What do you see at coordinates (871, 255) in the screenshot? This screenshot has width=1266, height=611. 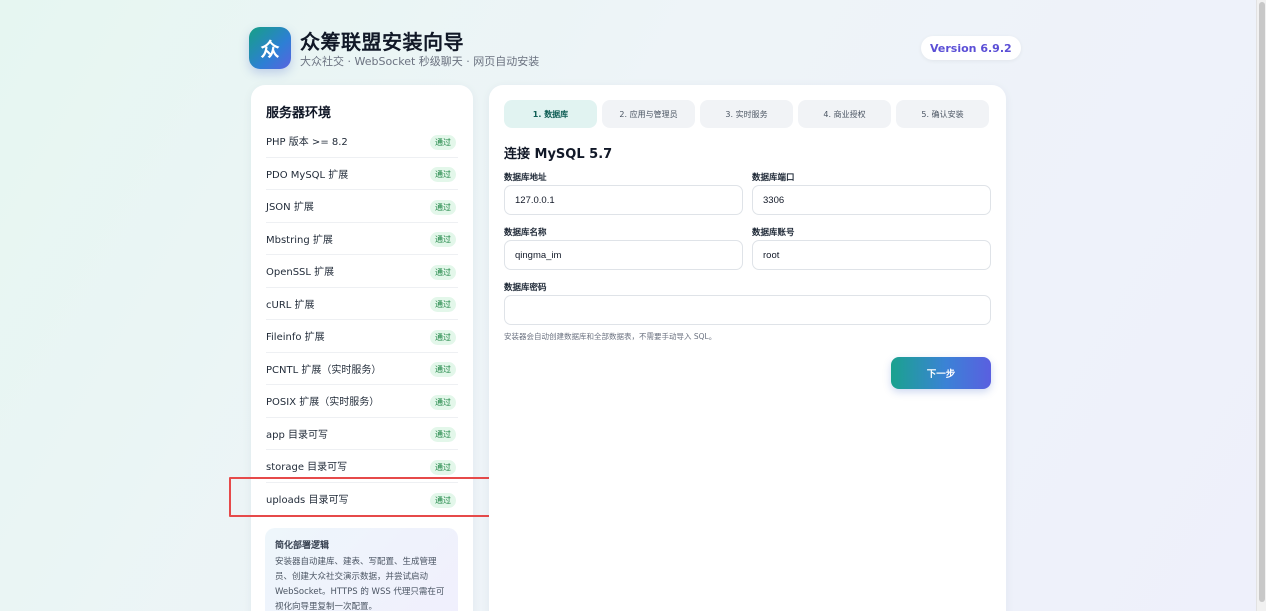 I see `db-user-input` at bounding box center [871, 255].